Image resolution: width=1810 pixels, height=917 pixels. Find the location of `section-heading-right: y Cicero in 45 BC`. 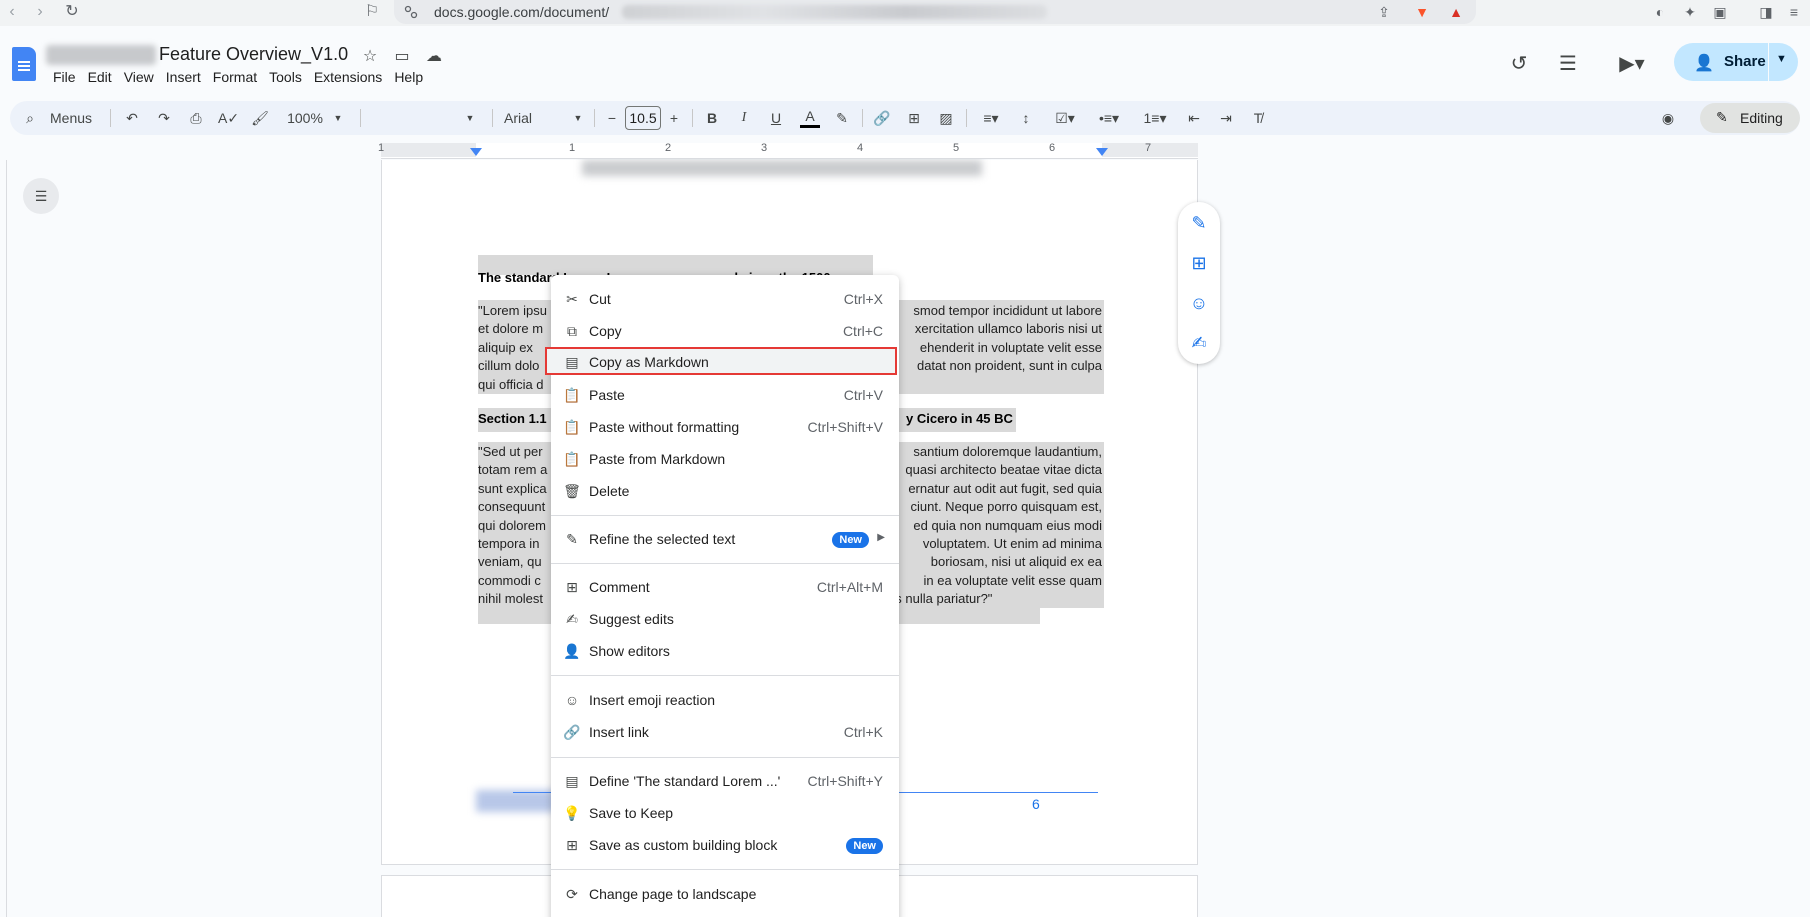

section-heading-right: y Cicero in 45 BC is located at coordinates (959, 418).